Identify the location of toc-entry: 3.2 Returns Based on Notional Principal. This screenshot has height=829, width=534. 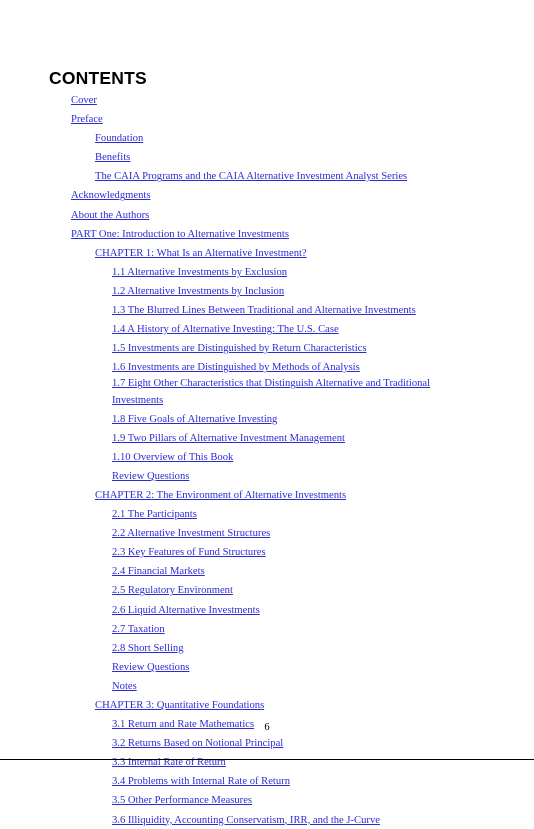
(267, 742).